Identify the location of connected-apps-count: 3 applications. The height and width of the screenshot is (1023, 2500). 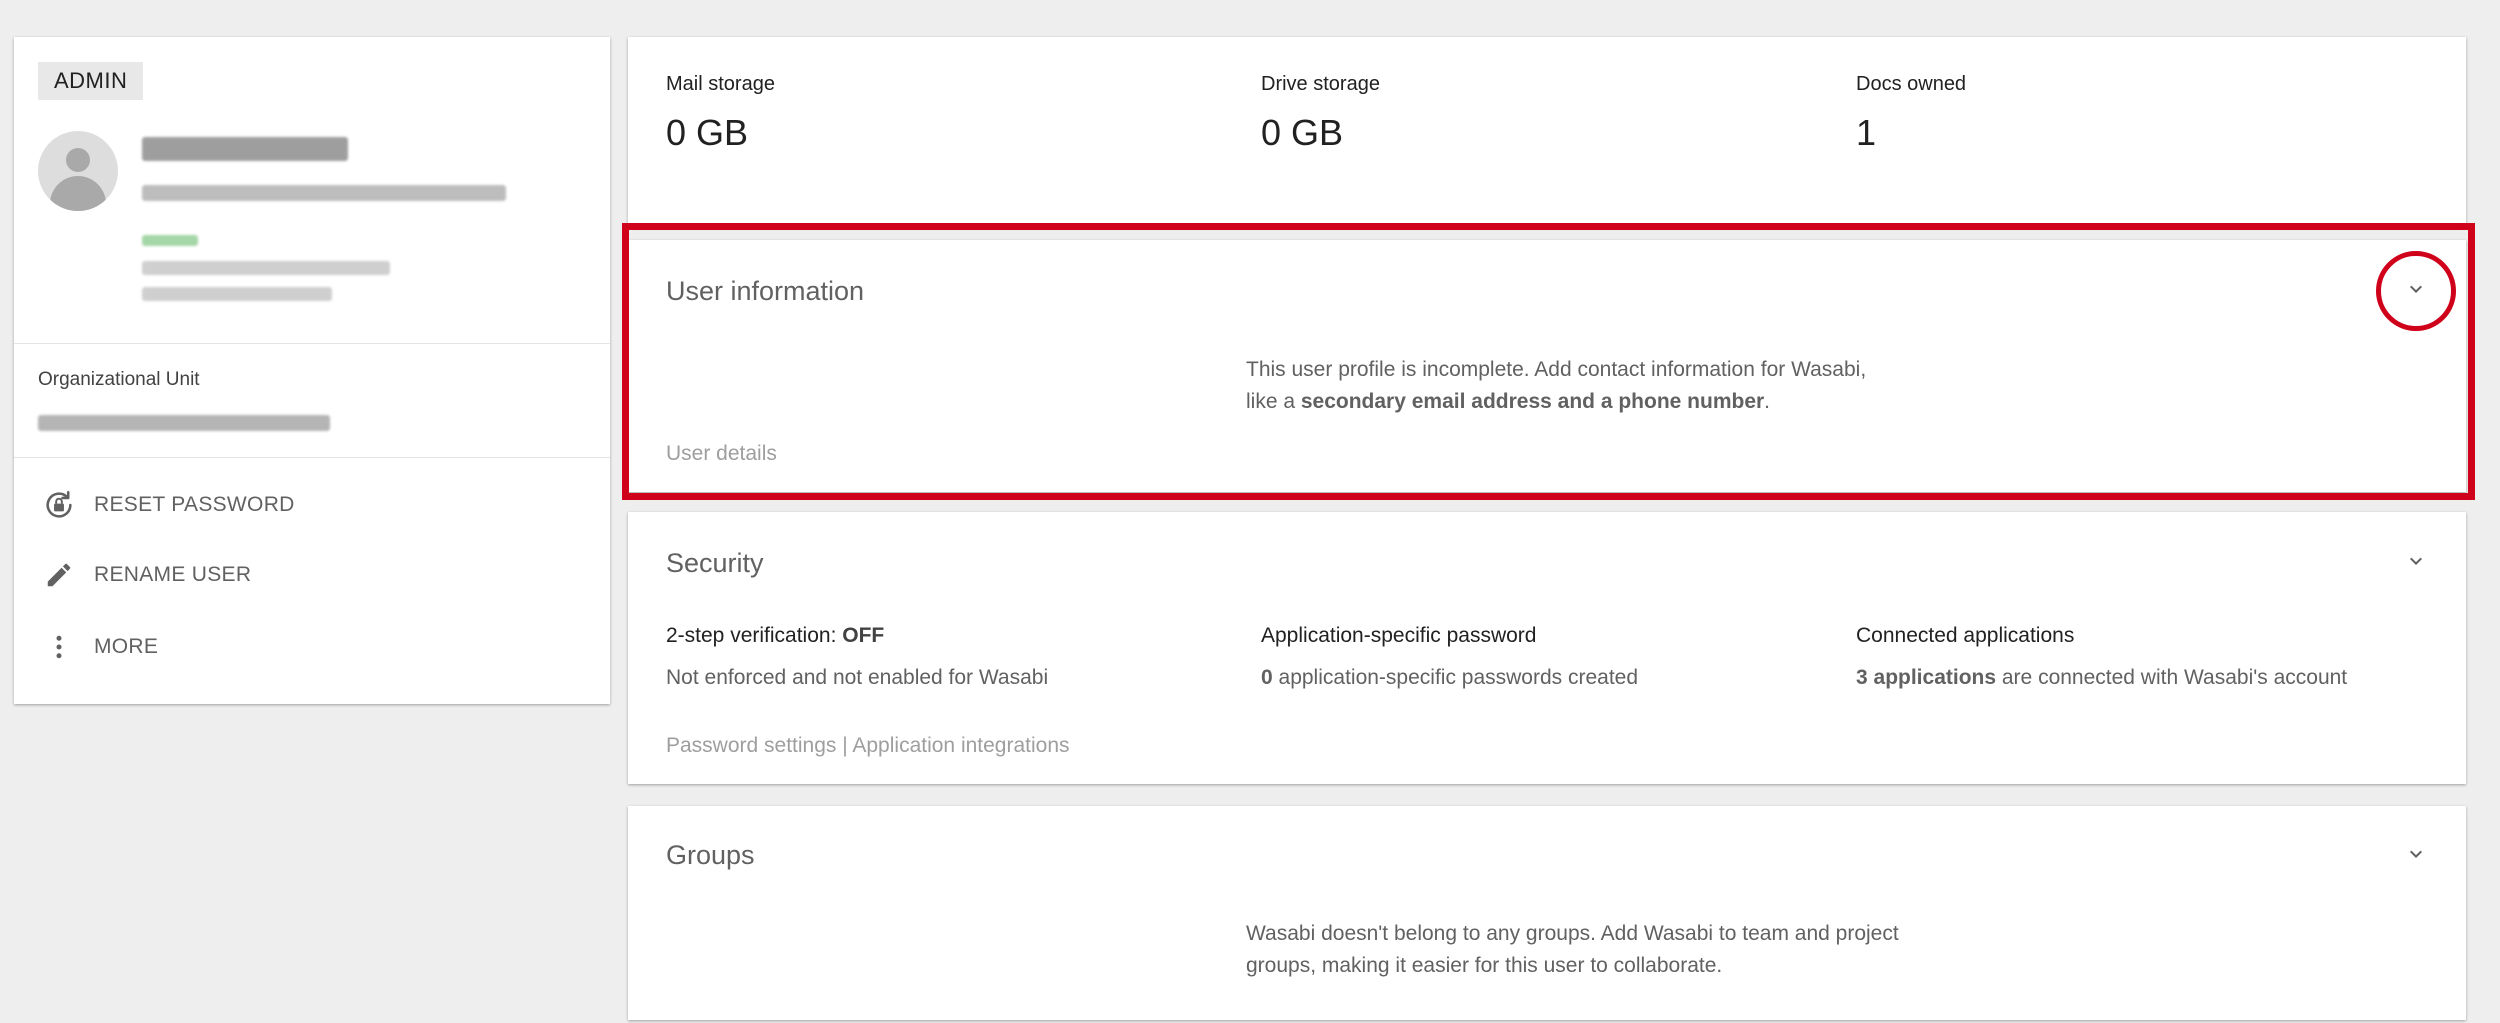
(1926, 677).